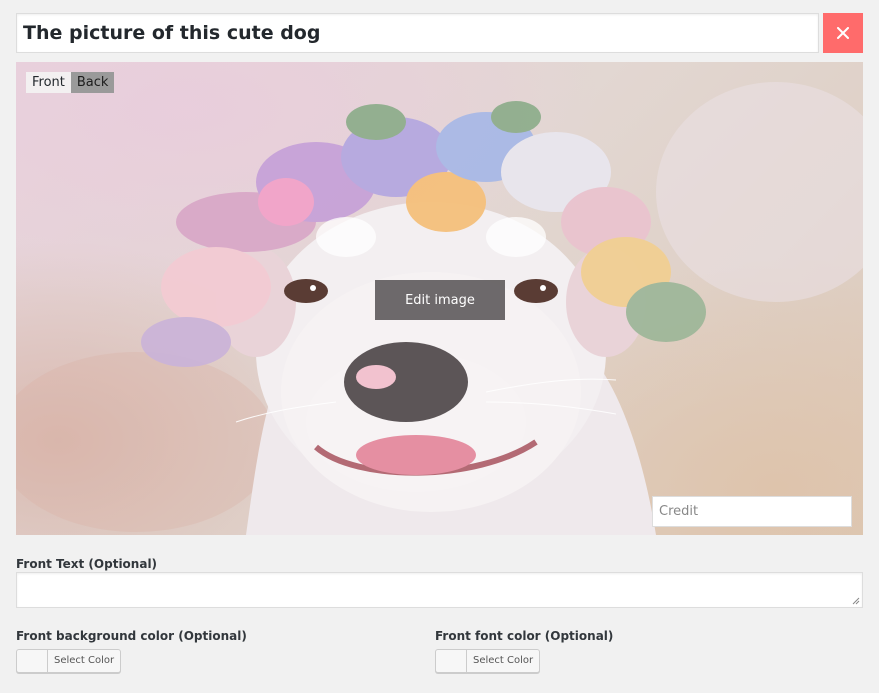  Describe the element at coordinates (92, 82) in the screenshot. I see `back-face-tab: Back` at that location.